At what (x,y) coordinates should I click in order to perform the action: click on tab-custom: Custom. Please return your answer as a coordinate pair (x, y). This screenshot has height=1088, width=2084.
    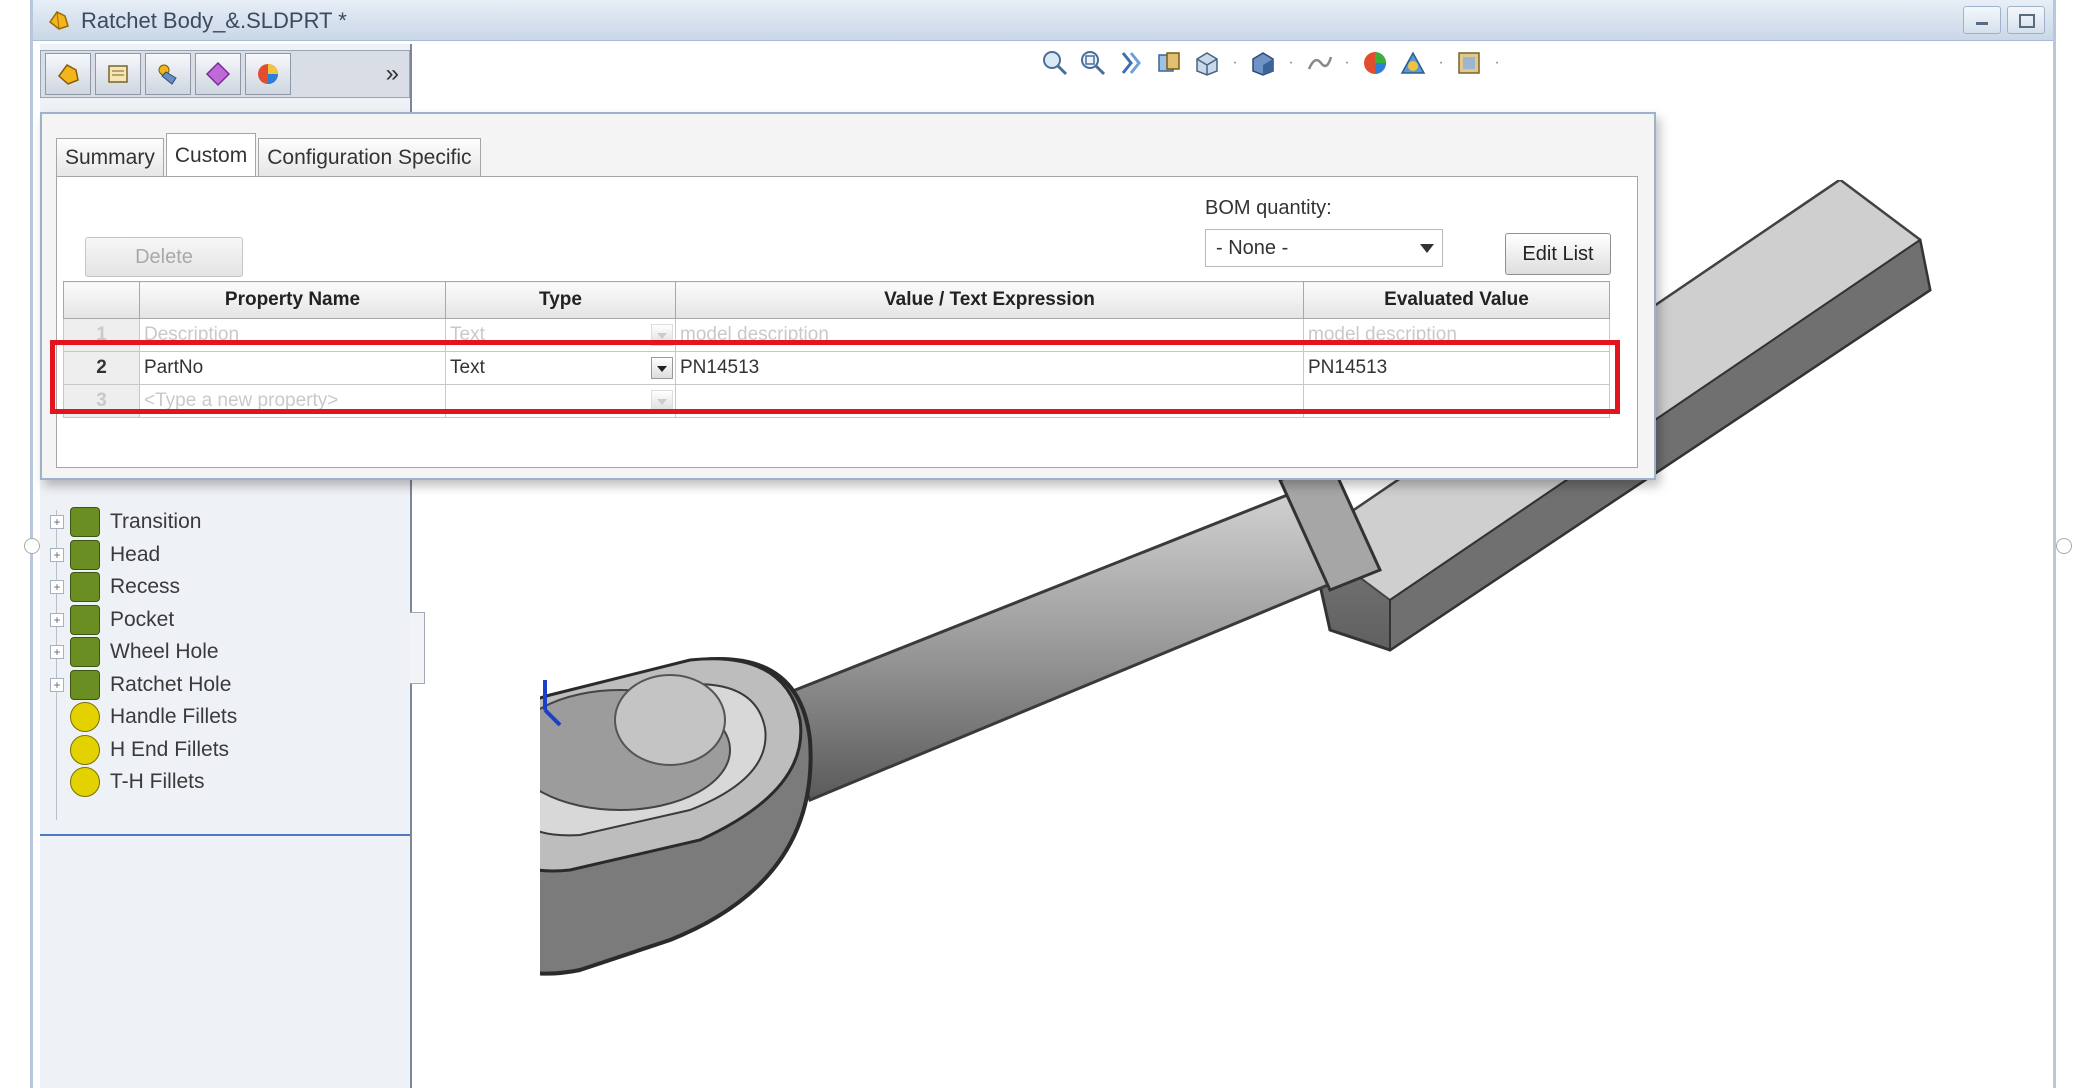
    Looking at the image, I should click on (211, 155).